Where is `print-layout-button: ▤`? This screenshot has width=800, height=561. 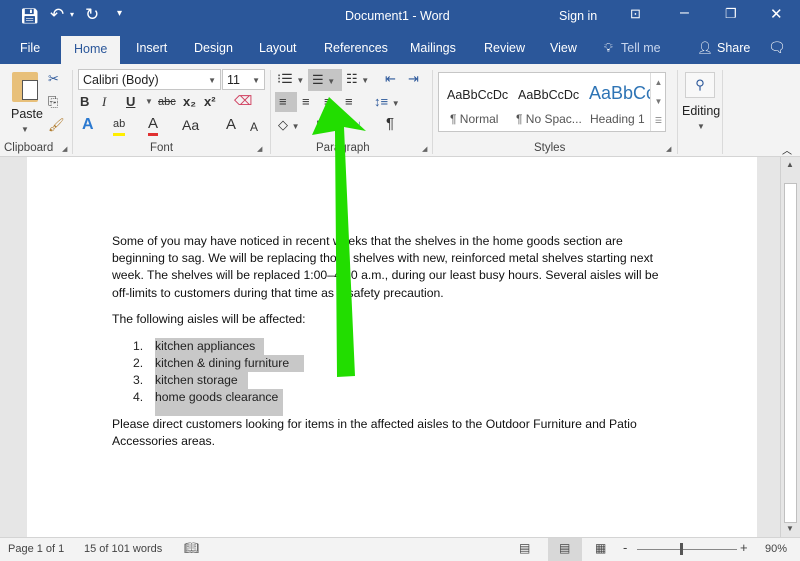
print-layout-button: ▤ is located at coordinates (565, 549).